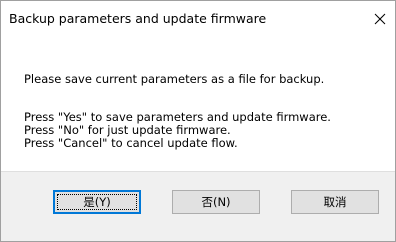 The image size is (396, 242). I want to click on close-icon, so click(380, 19).